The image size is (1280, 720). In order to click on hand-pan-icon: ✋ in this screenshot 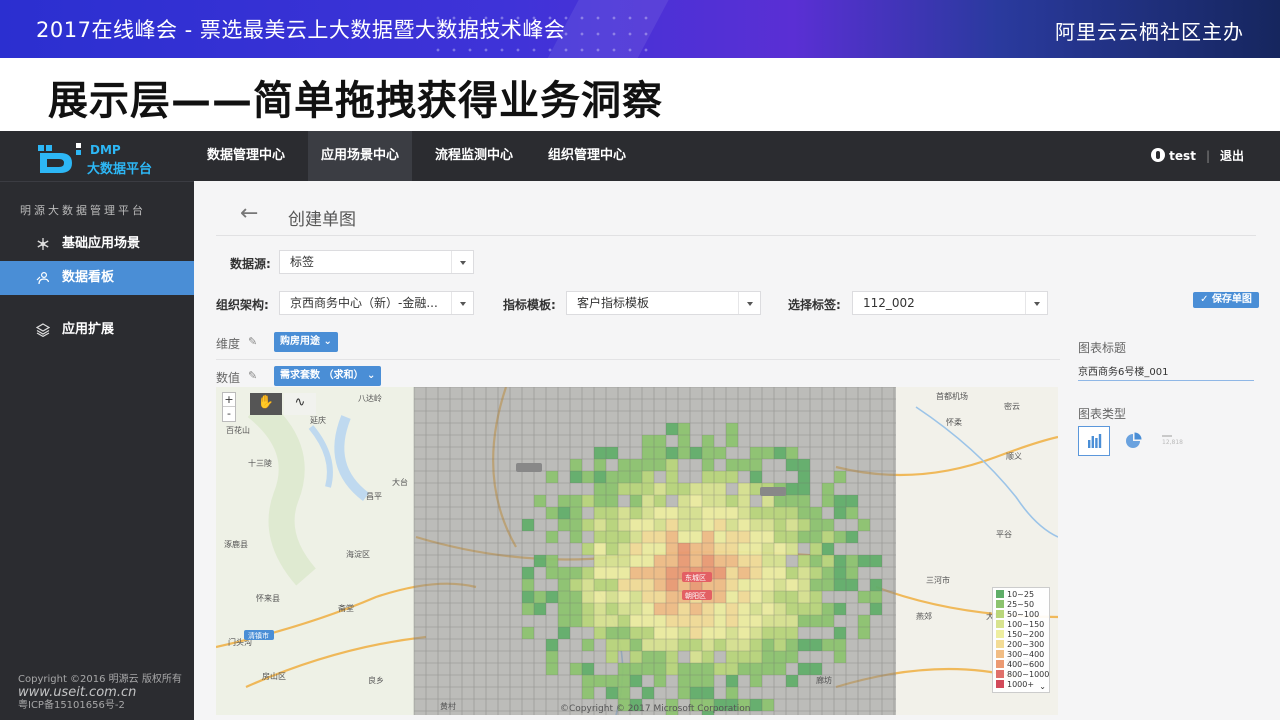, I will do `click(266, 404)`.